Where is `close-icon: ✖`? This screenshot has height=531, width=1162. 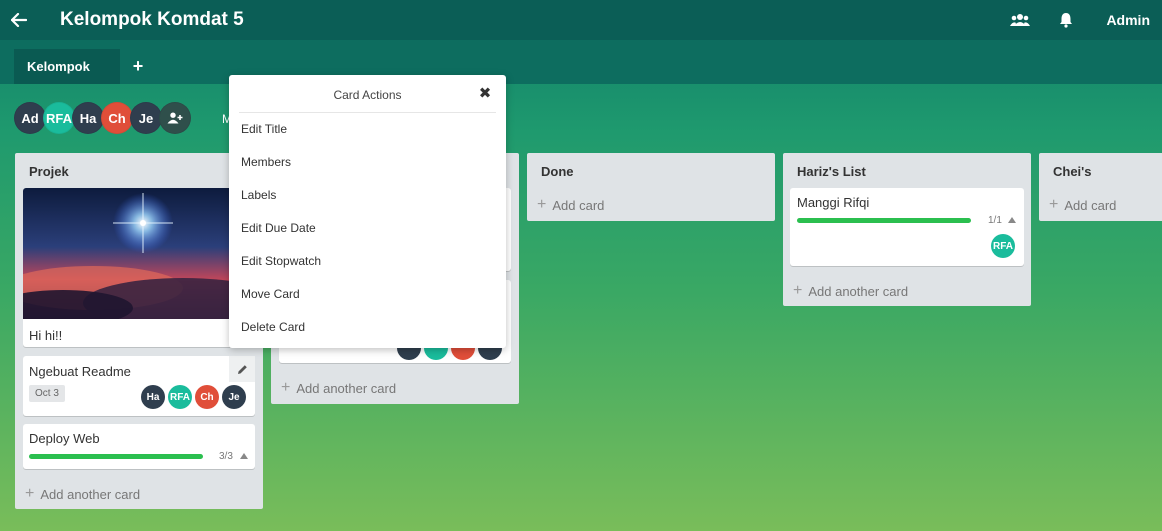
close-icon: ✖ is located at coordinates (485, 93).